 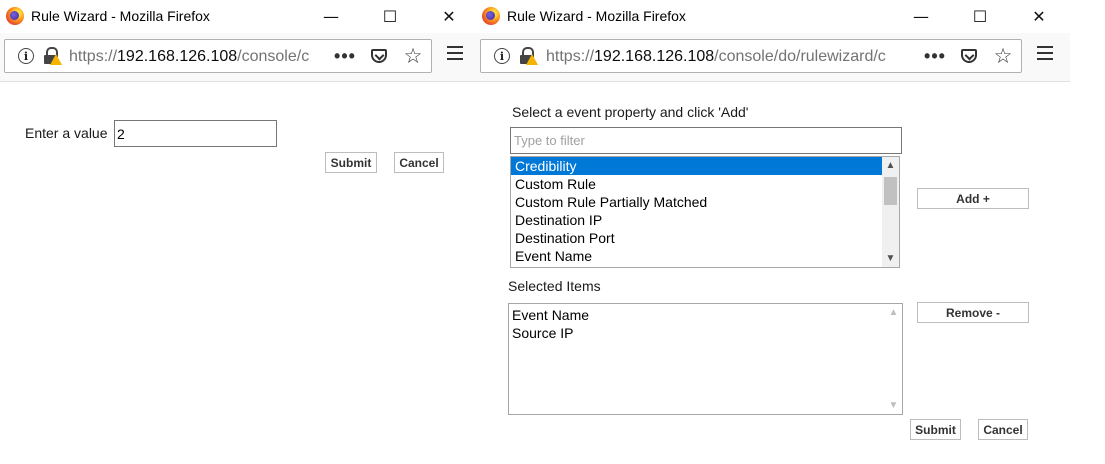 What do you see at coordinates (705, 315) in the screenshot?
I see `selected-item: Event Name` at bounding box center [705, 315].